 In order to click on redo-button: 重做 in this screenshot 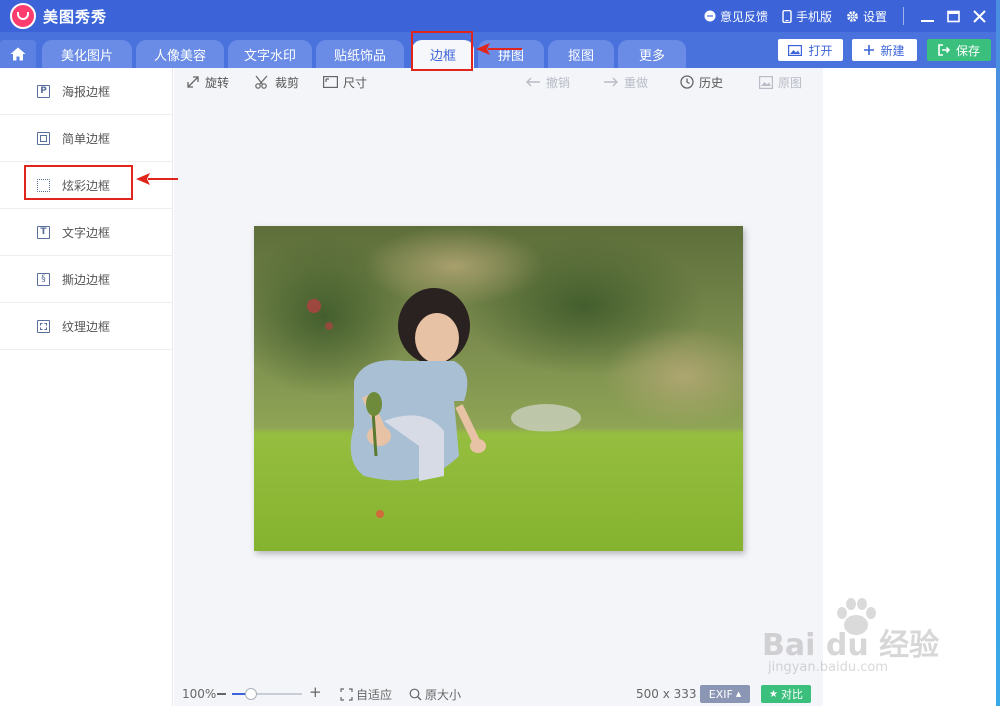, I will do `click(625, 82)`.